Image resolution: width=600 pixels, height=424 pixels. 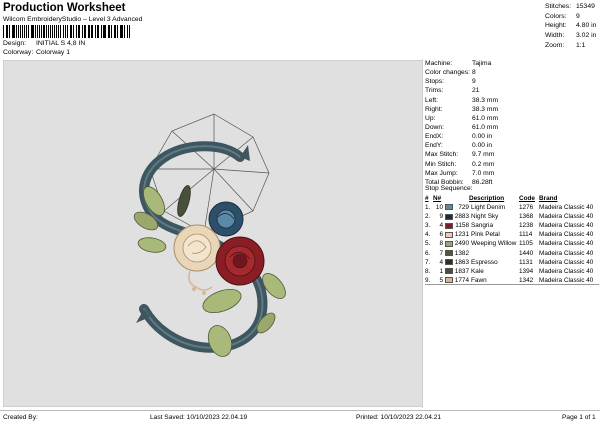 What do you see at coordinates (512, 271) in the screenshot?
I see `table-row: 8. 1 1837 Kale 1394 Madeira Classic 40` at bounding box center [512, 271].